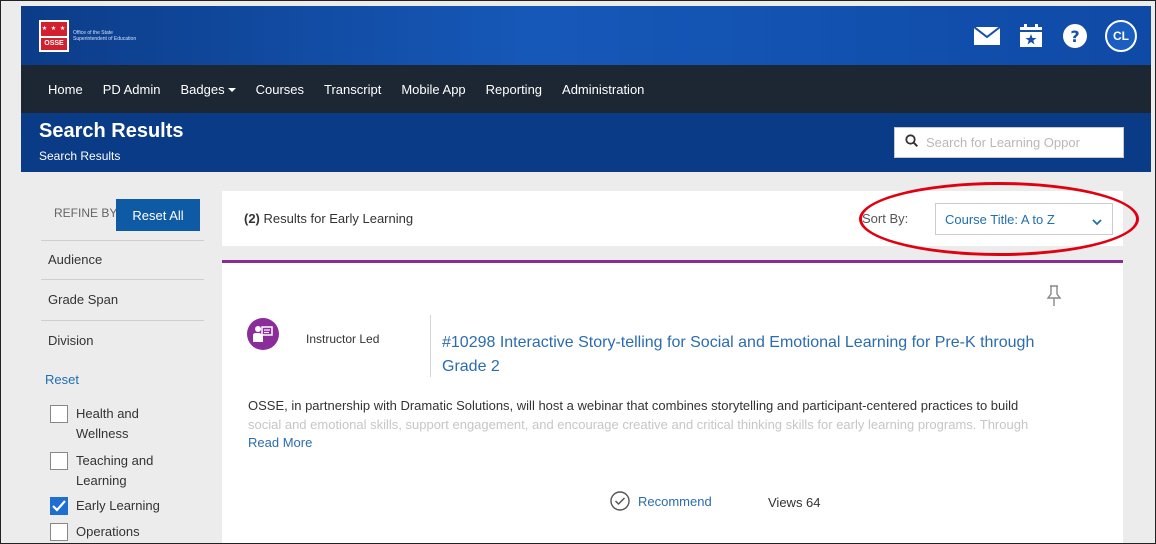  Describe the element at coordinates (280, 89) in the screenshot. I see `nav-courses: Courses` at that location.